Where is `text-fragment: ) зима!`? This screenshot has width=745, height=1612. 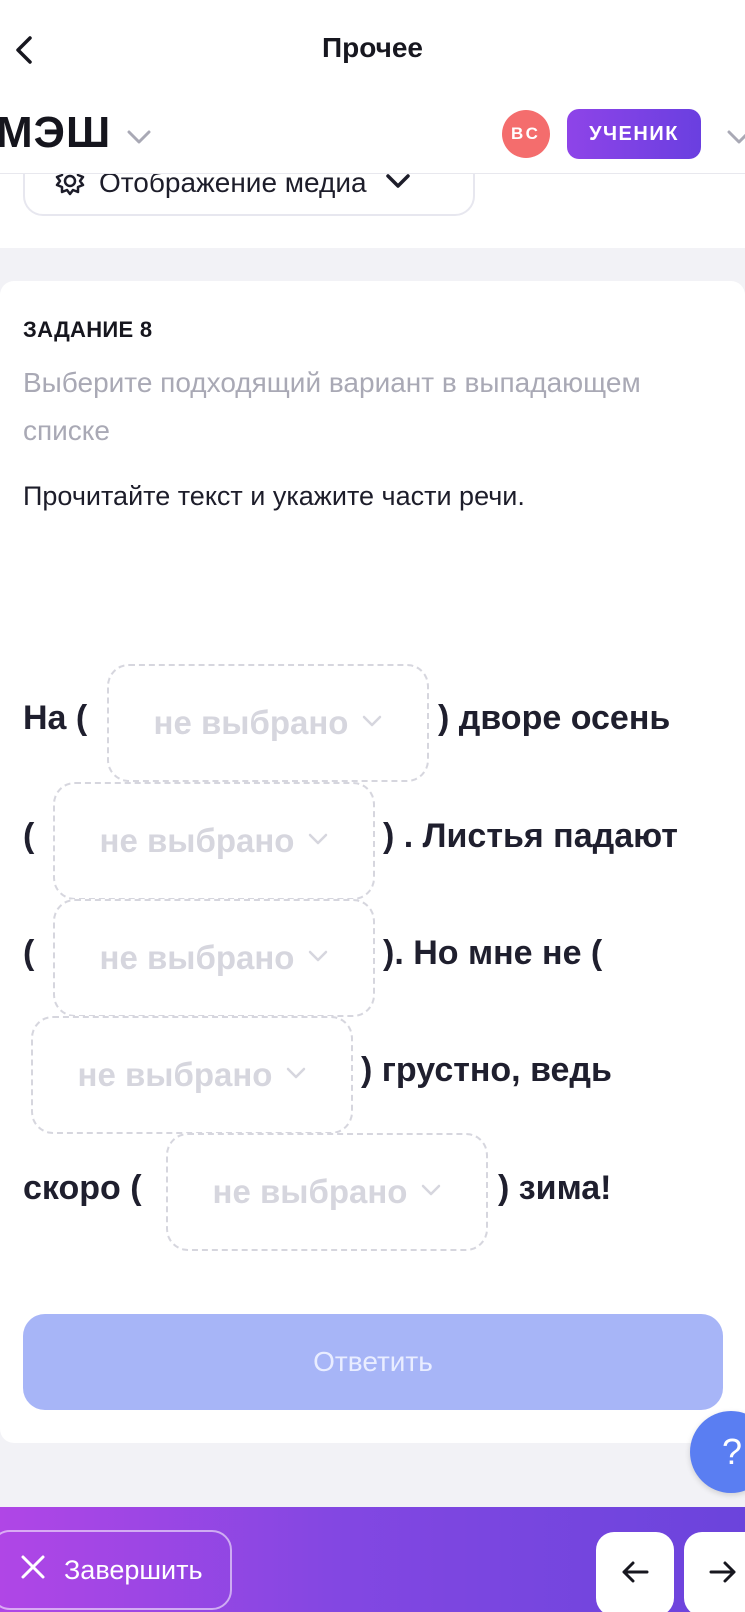
text-fragment: ) зима! is located at coordinates (555, 1188).